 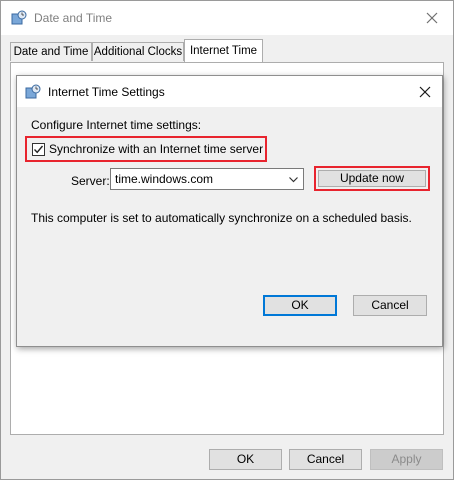 I want to click on sync-checkbox, so click(x=38, y=149).